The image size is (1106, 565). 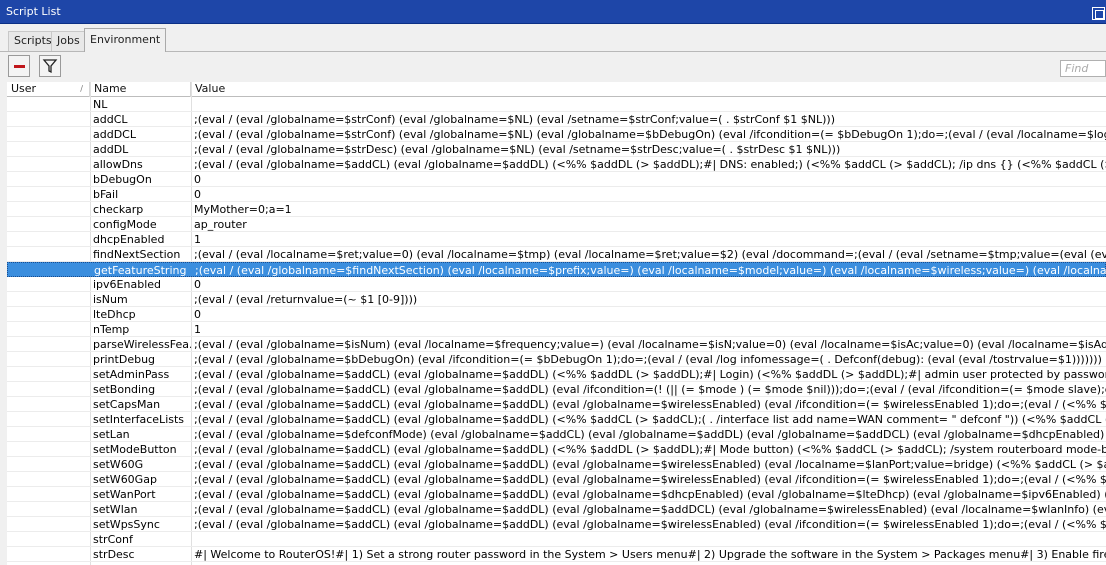 I want to click on cell-name: setLan, so click(x=111, y=434).